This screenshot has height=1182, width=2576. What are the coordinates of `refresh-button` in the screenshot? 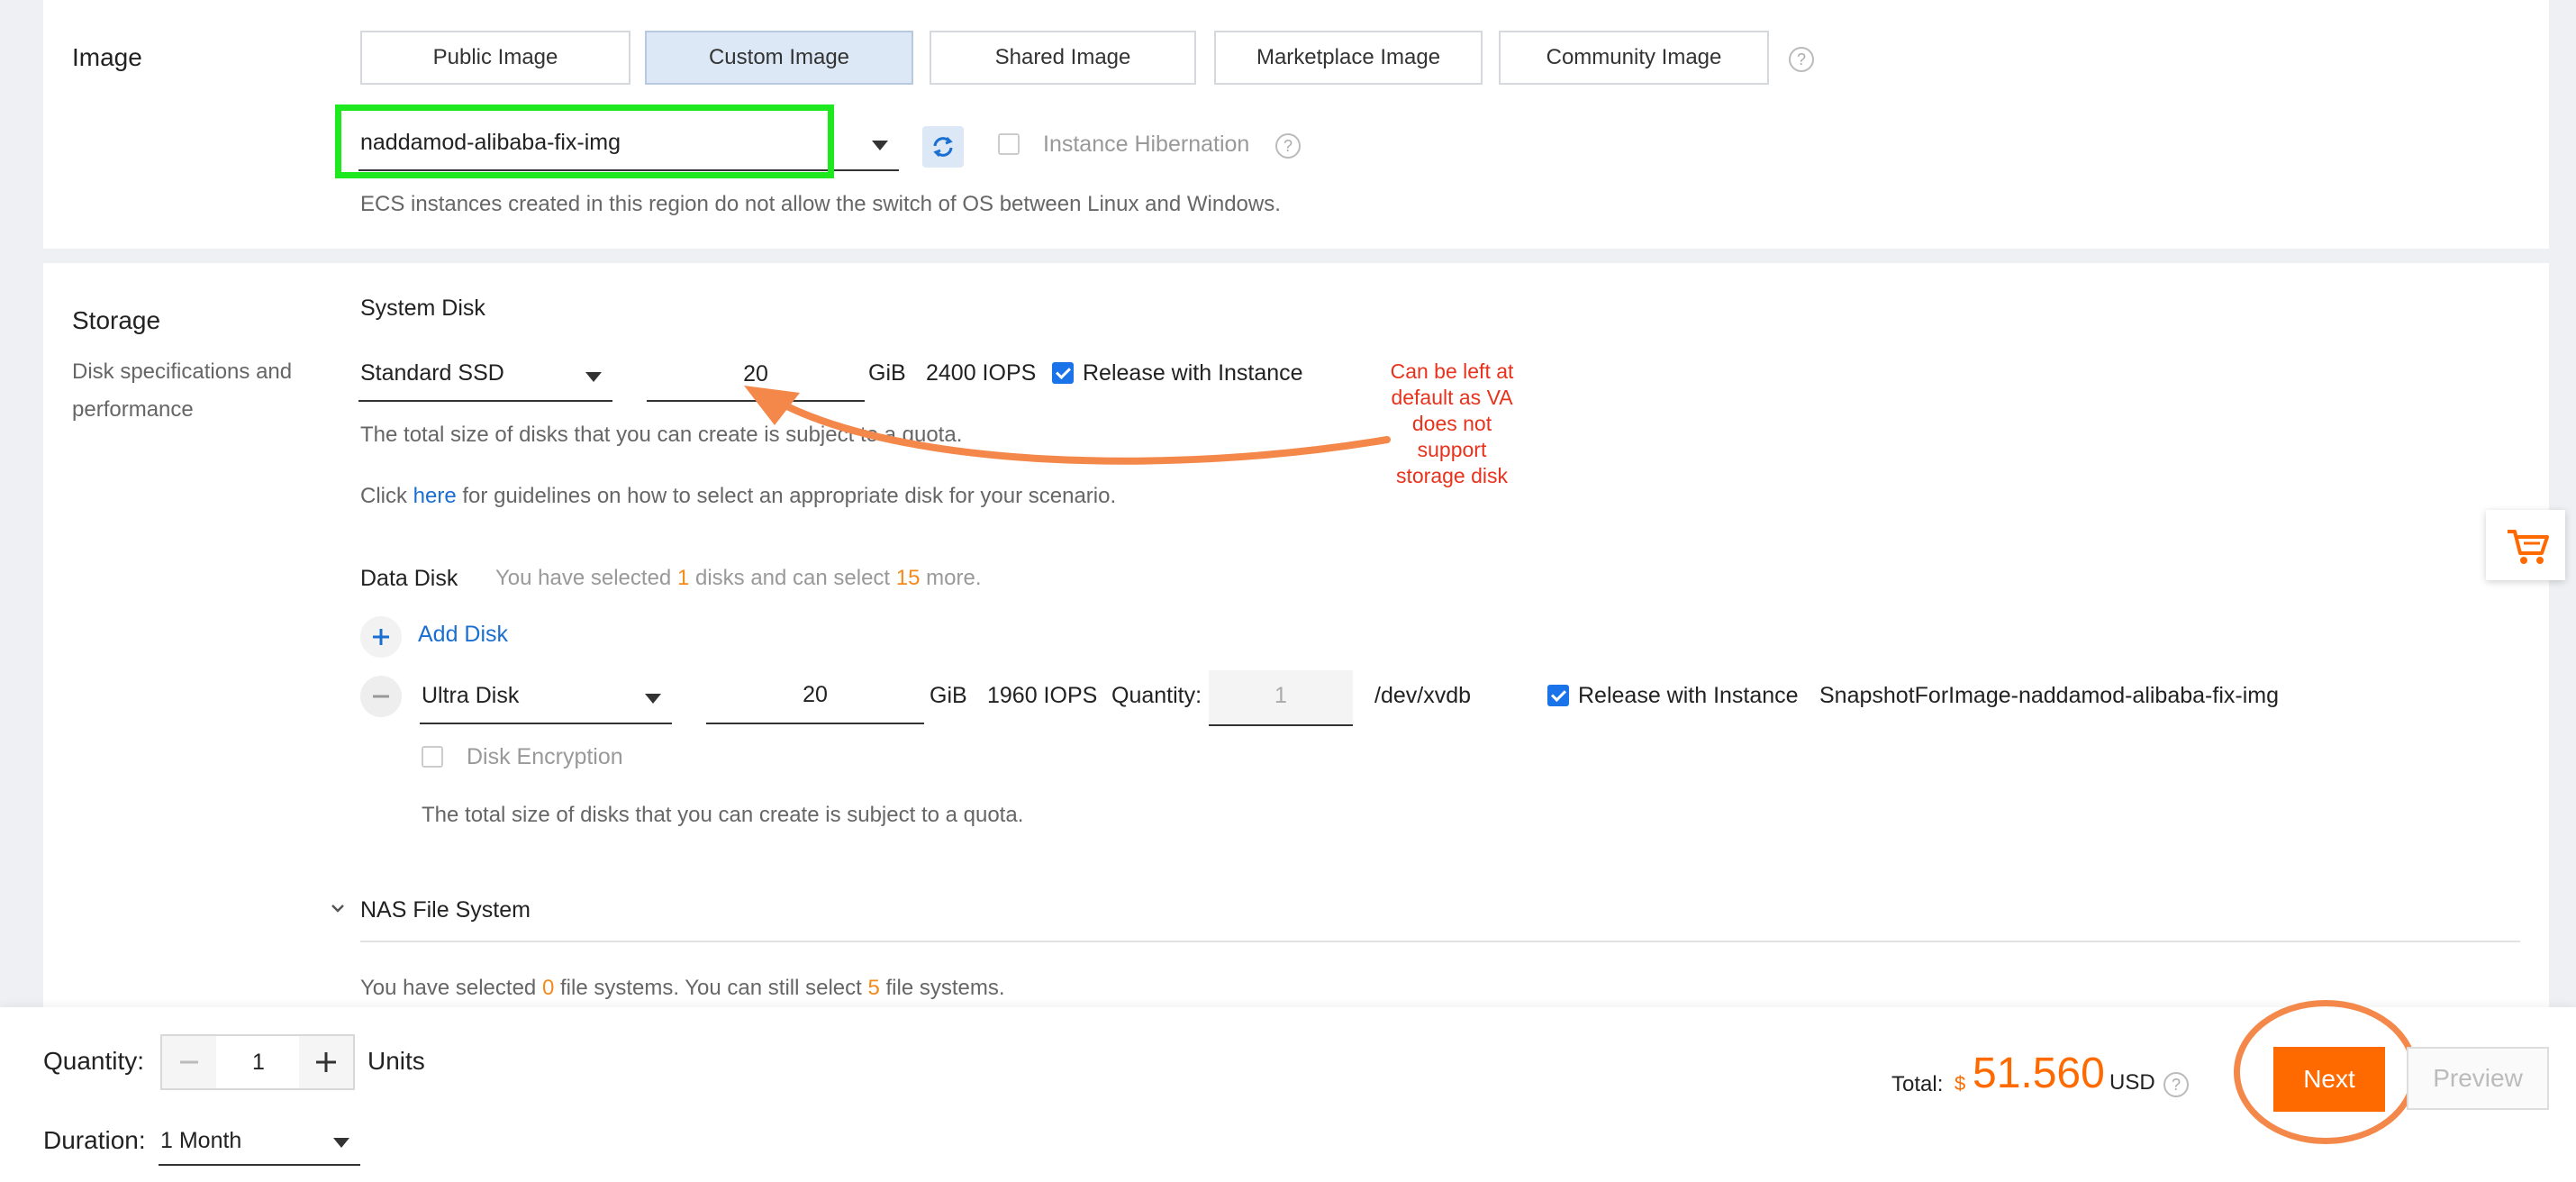 It's located at (943, 147).